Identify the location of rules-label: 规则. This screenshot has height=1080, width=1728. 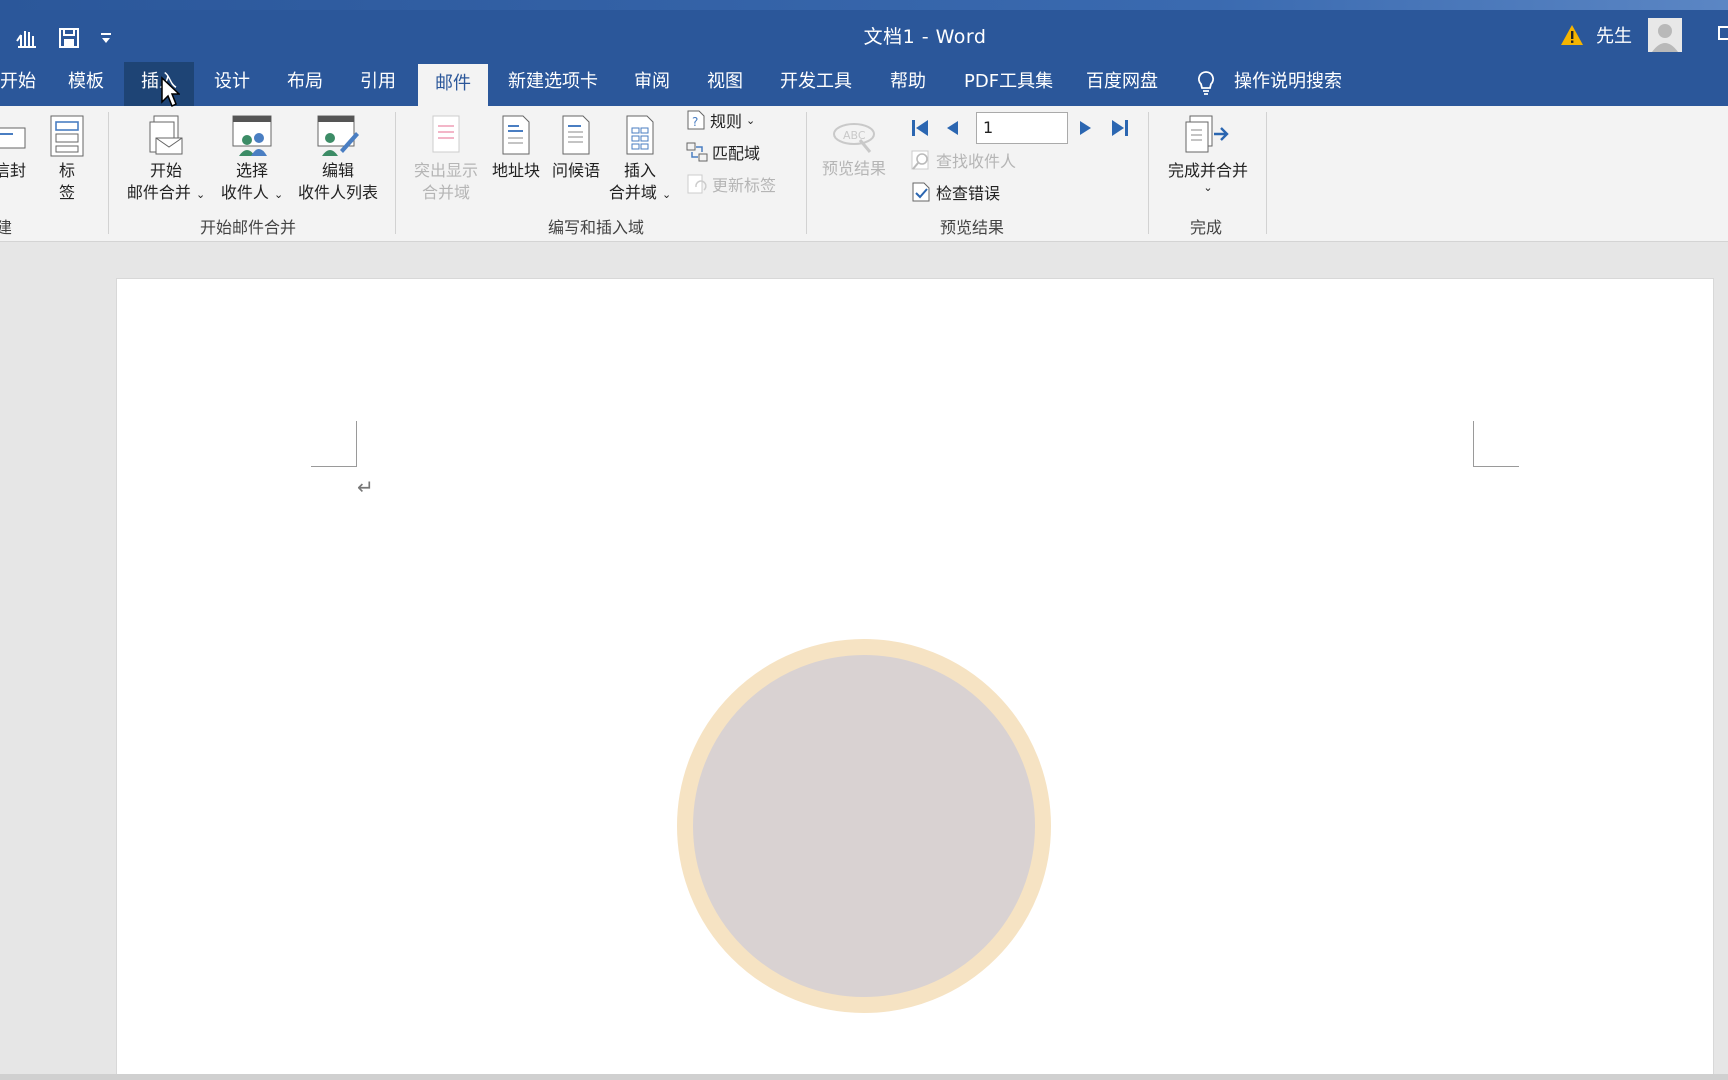
(726, 121).